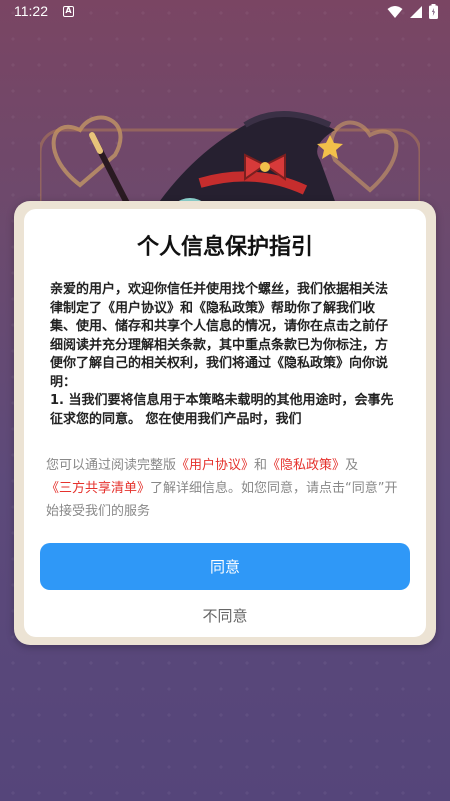  Describe the element at coordinates (306, 465) in the screenshot. I see `privacy-policy-link: 《隐私政策》` at that location.